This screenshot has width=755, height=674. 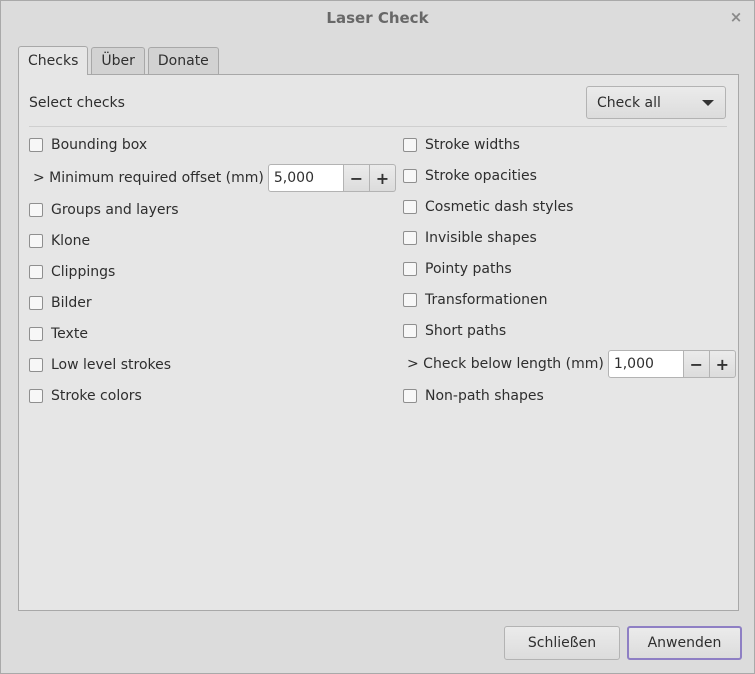 What do you see at coordinates (505, 364) in the screenshot?
I see `below-length-label: > Check below length (mm)` at bounding box center [505, 364].